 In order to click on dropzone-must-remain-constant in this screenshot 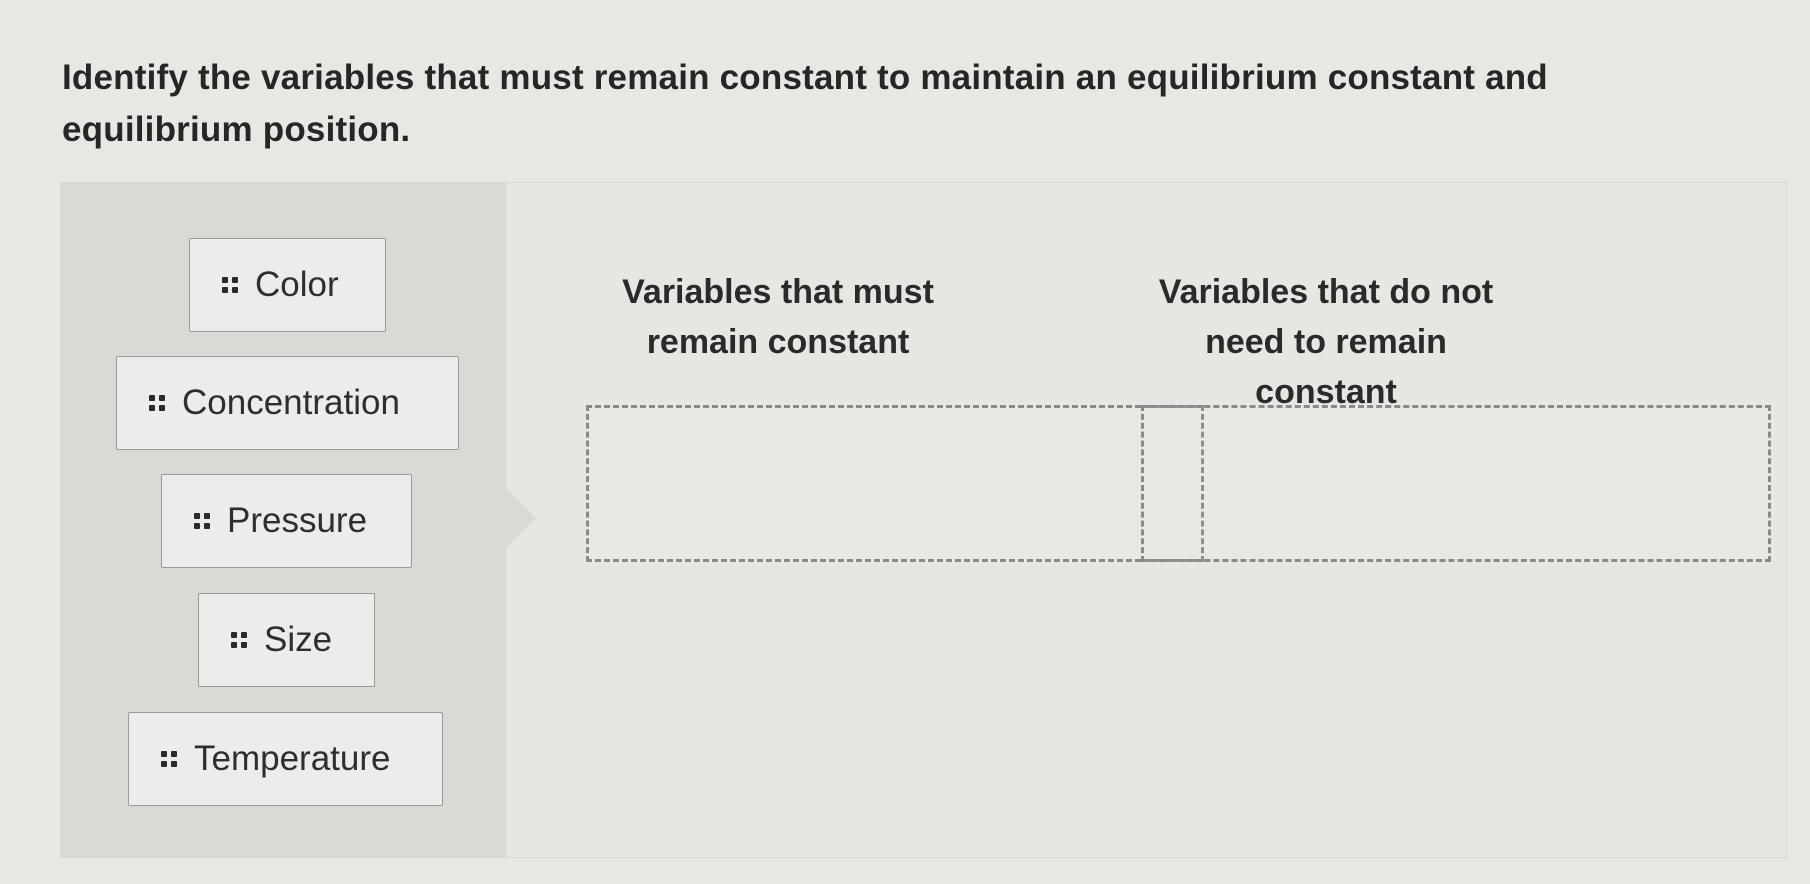, I will do `click(895, 483)`.